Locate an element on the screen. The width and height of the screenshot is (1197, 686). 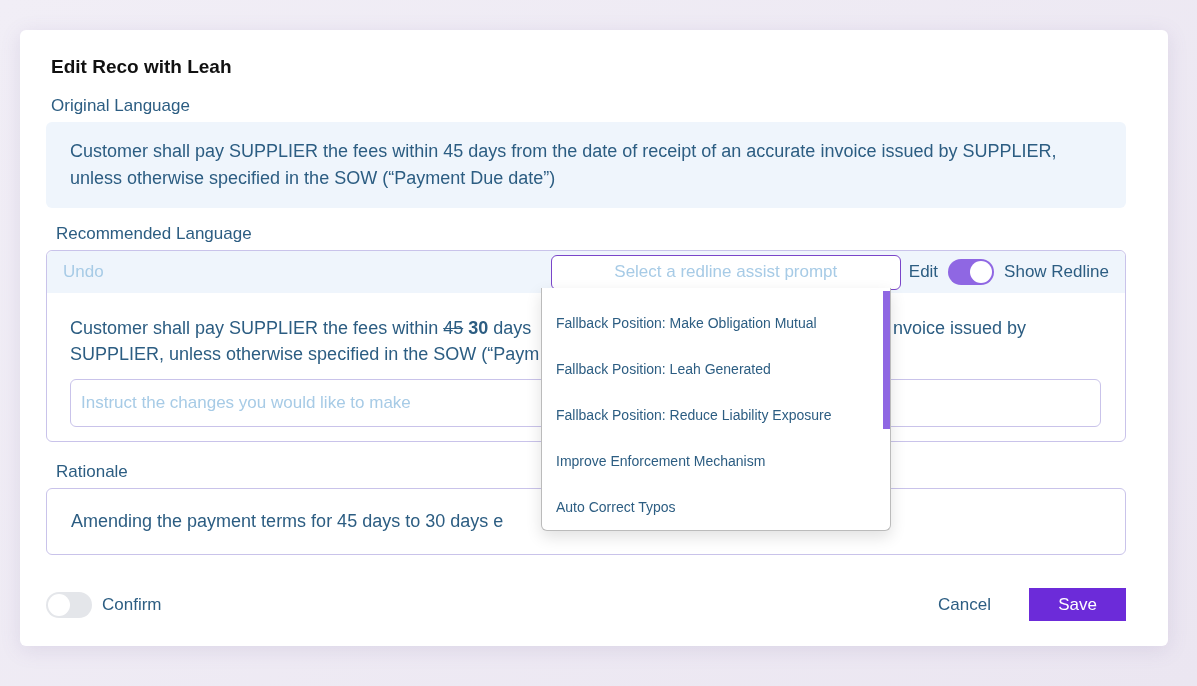
save-button: Save is located at coordinates (1077, 604).